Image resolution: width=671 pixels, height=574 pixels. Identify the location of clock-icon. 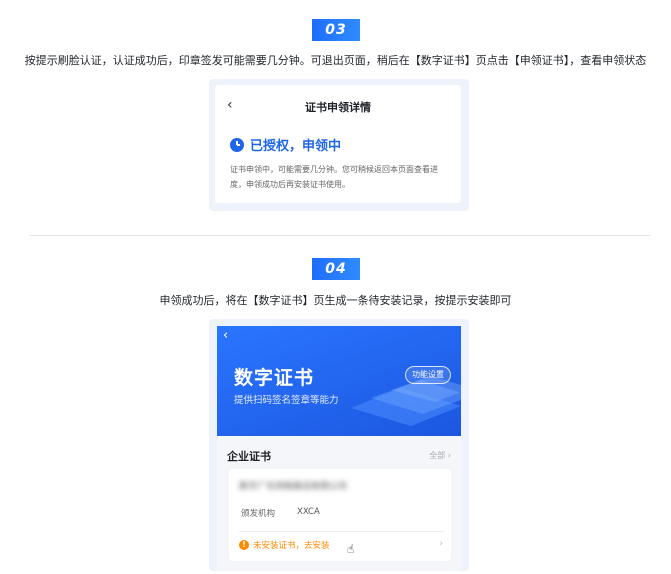
(237, 144).